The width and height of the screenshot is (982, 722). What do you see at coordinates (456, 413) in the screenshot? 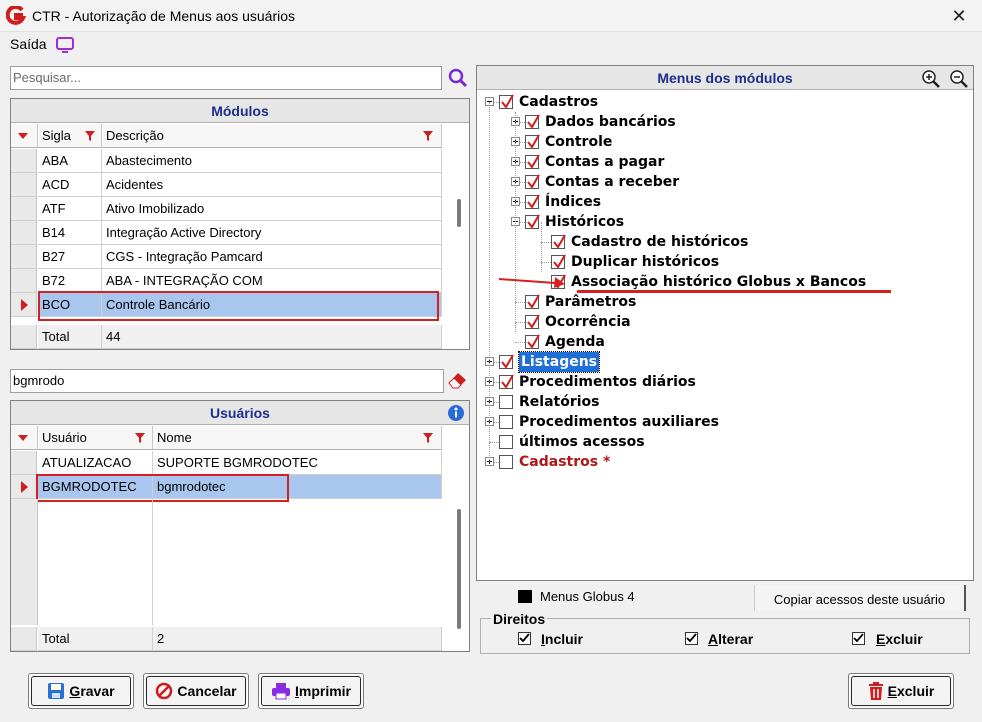
I see `info-icon` at bounding box center [456, 413].